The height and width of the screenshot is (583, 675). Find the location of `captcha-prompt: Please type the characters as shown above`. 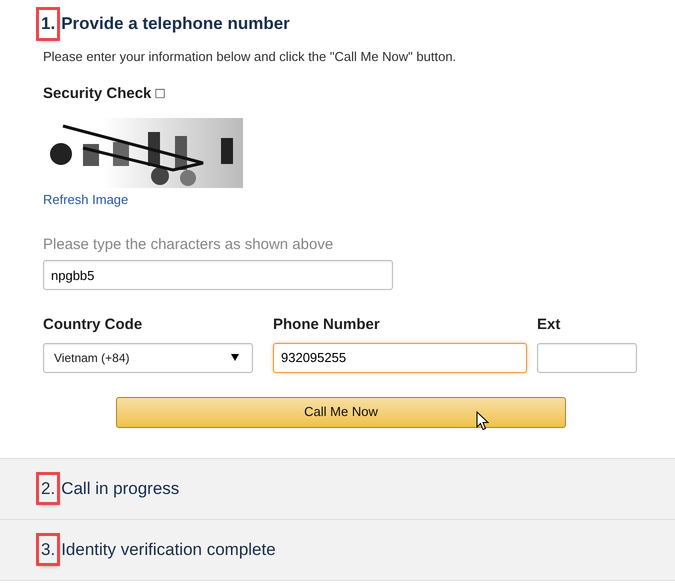

captcha-prompt: Please type the characters as shown above is located at coordinates (188, 244).